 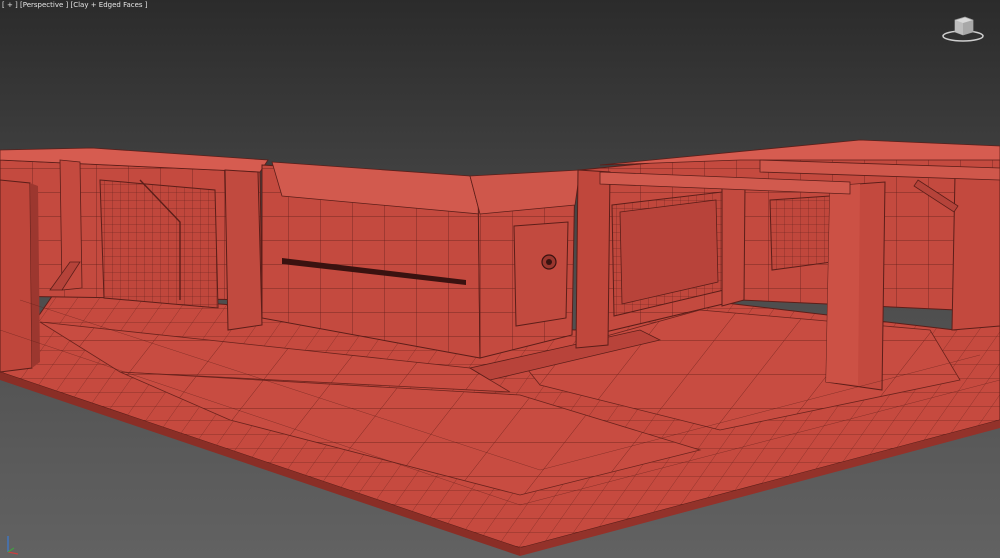 I want to click on view-type-button: [Perspective ], so click(x=44, y=5).